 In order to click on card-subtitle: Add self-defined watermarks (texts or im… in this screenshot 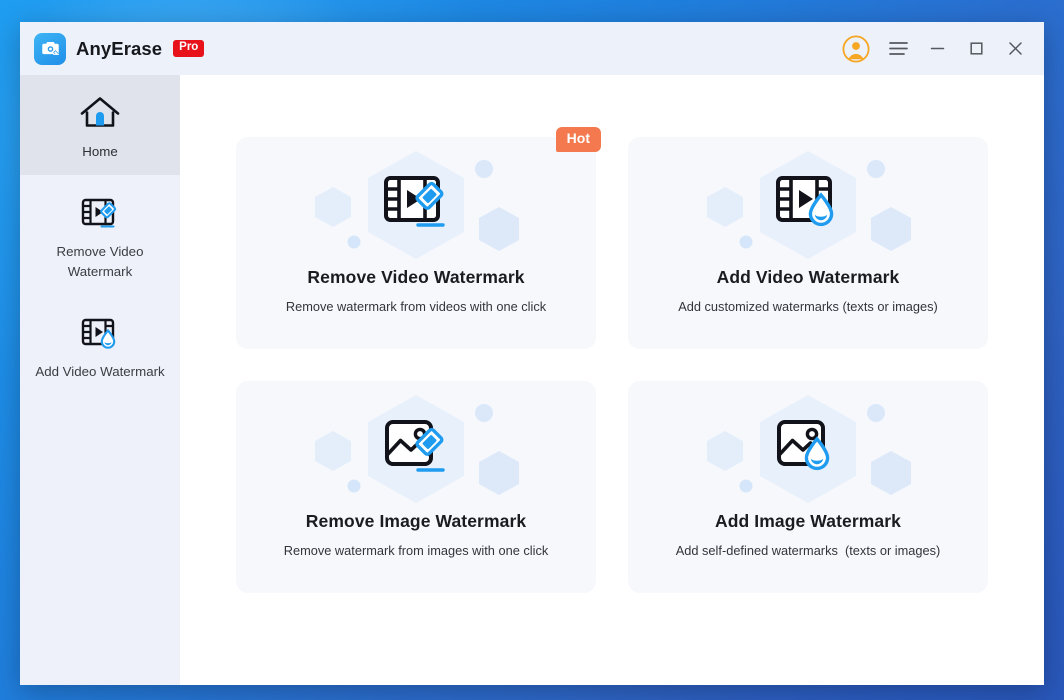, I will do `click(808, 550)`.